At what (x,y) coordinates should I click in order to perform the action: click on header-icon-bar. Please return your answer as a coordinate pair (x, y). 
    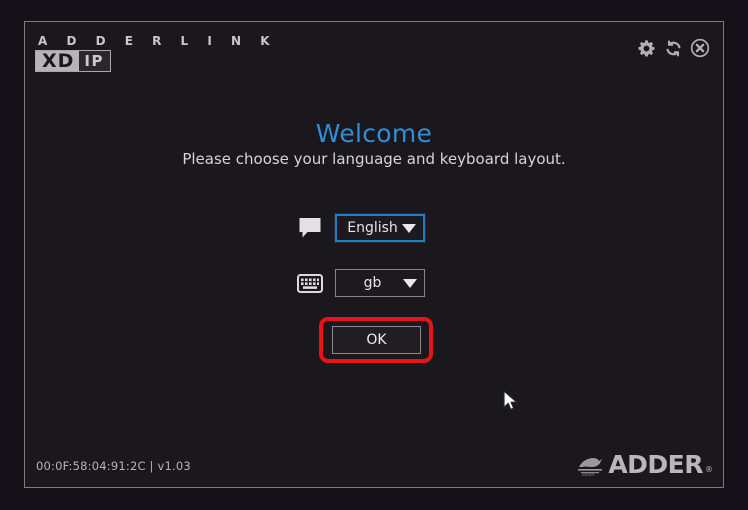
    Looking at the image, I should click on (673, 48).